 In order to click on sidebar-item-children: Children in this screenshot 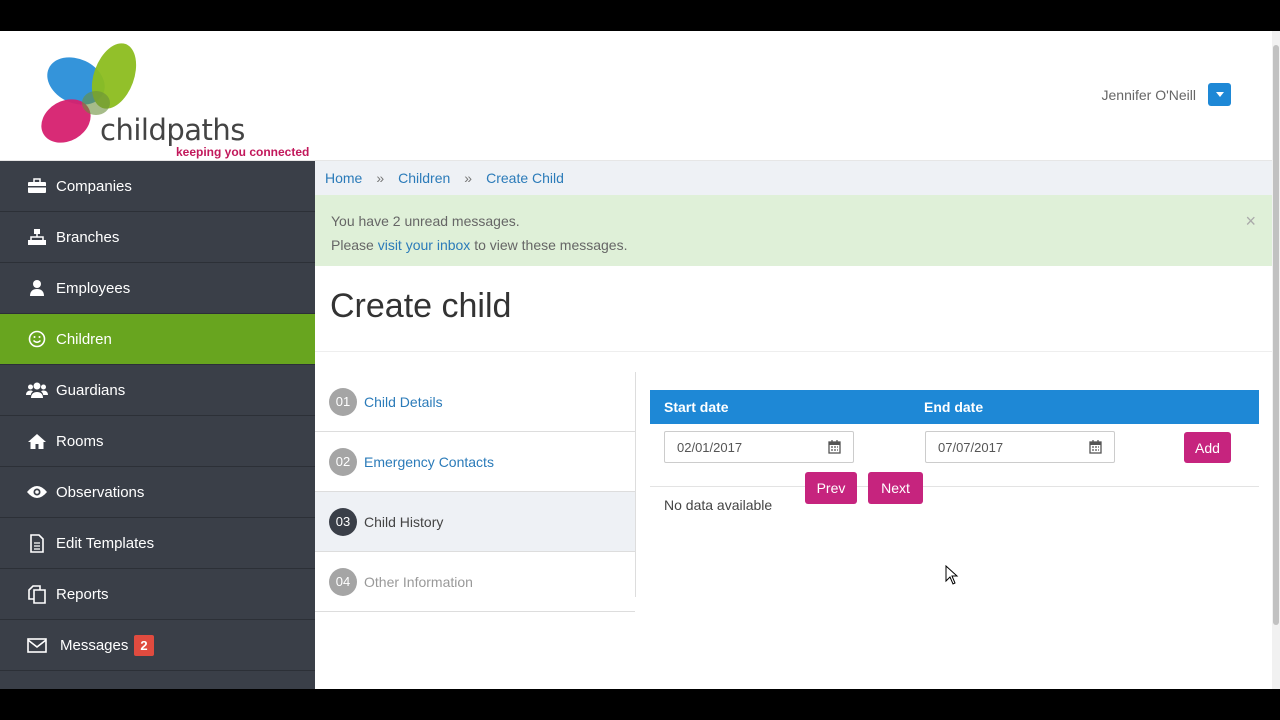, I will do `click(157, 339)`.